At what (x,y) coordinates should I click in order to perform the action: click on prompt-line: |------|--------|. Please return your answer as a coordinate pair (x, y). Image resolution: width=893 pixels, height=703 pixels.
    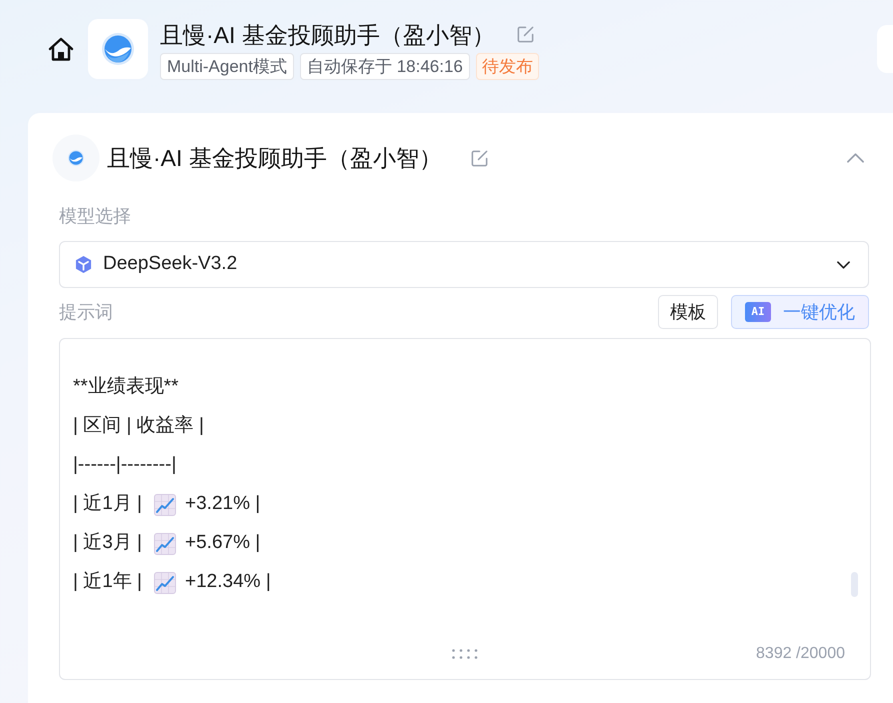
    Looking at the image, I should click on (124, 465).